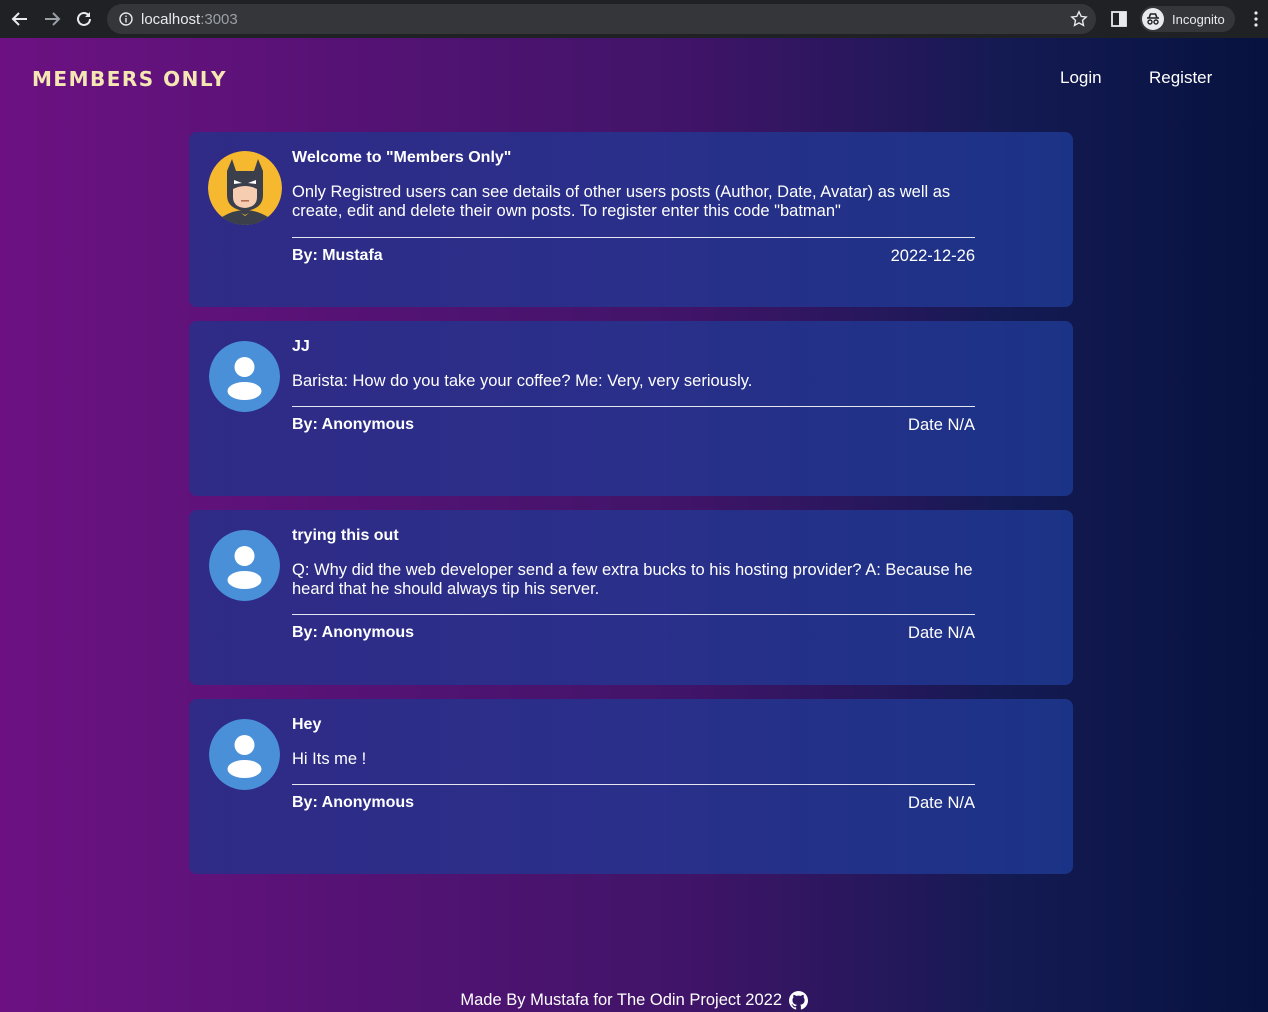 The image size is (1268, 1012). What do you see at coordinates (1079, 19) in the screenshot?
I see `bookmark-star-icon` at bounding box center [1079, 19].